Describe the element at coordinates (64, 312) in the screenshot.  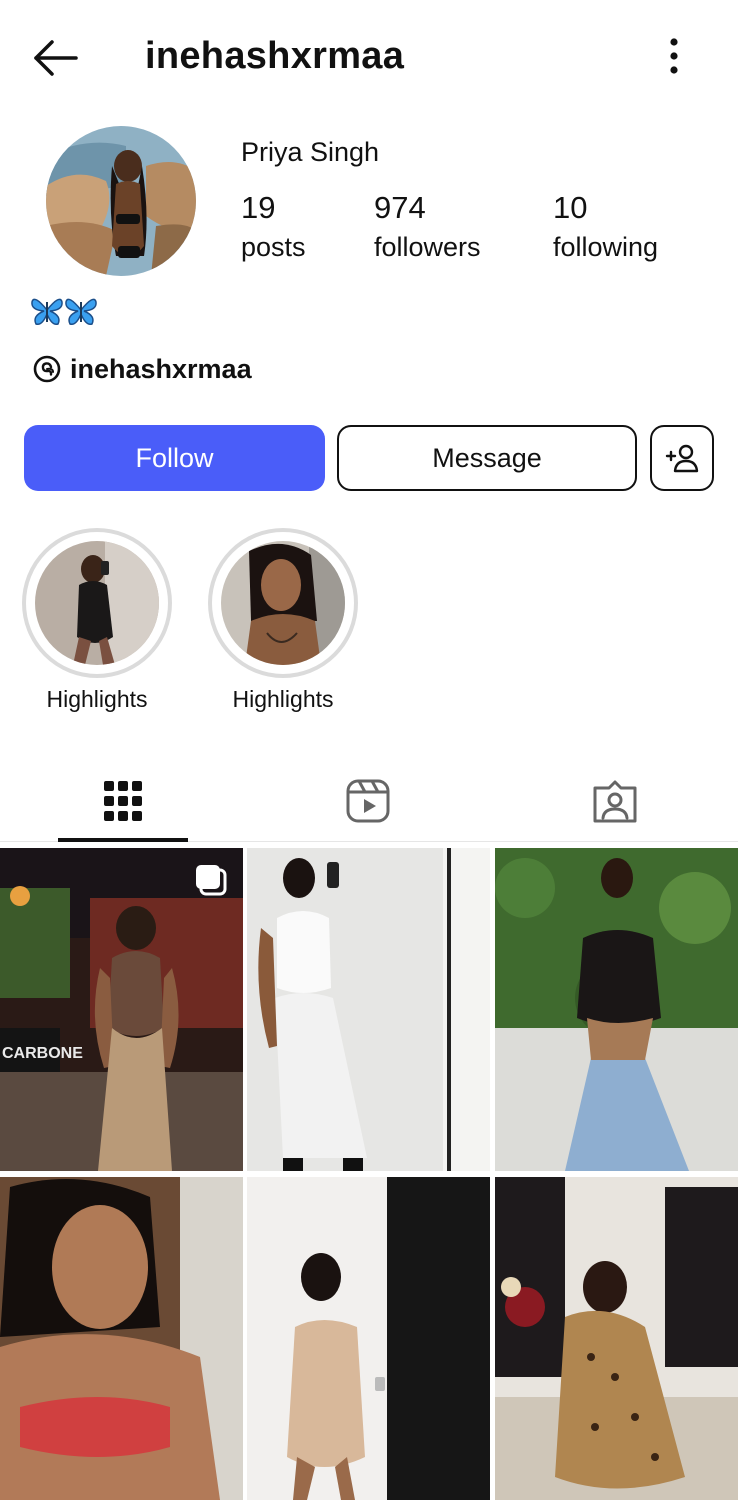
I see `butterfly-icon` at that location.